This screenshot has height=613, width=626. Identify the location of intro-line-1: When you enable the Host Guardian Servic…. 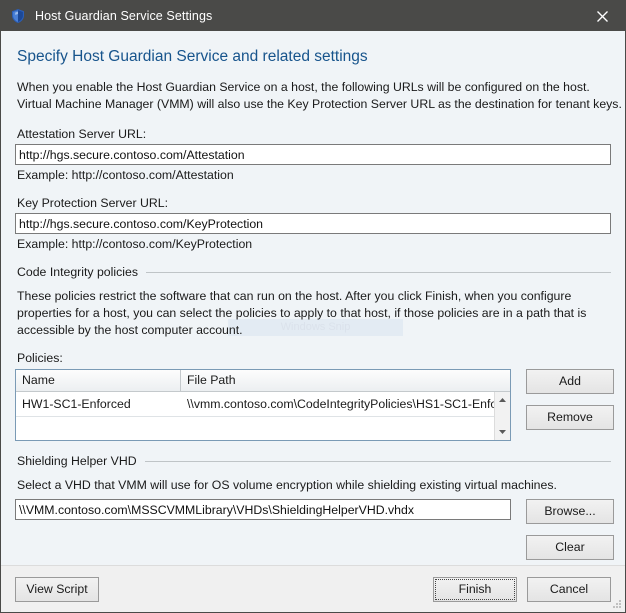
(303, 87).